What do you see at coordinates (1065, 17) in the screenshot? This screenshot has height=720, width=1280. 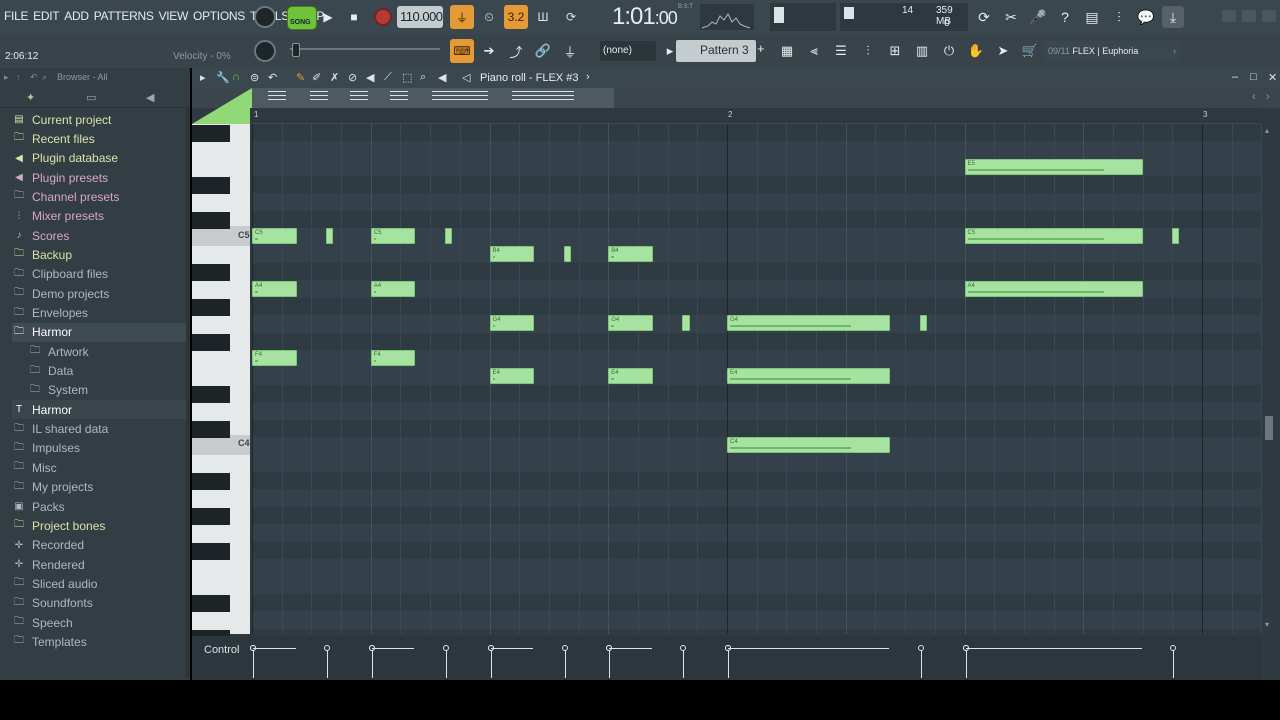 I see `help-button: ?` at bounding box center [1065, 17].